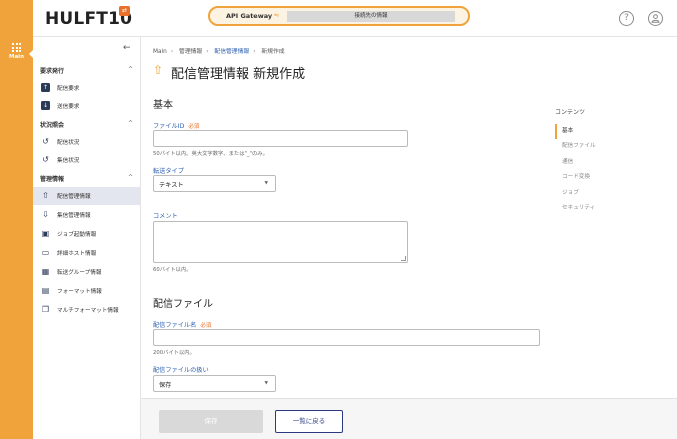 The image size is (677, 439). What do you see at coordinates (409, 418) in the screenshot?
I see `action-footer: 保存 一覧に戻る` at bounding box center [409, 418].